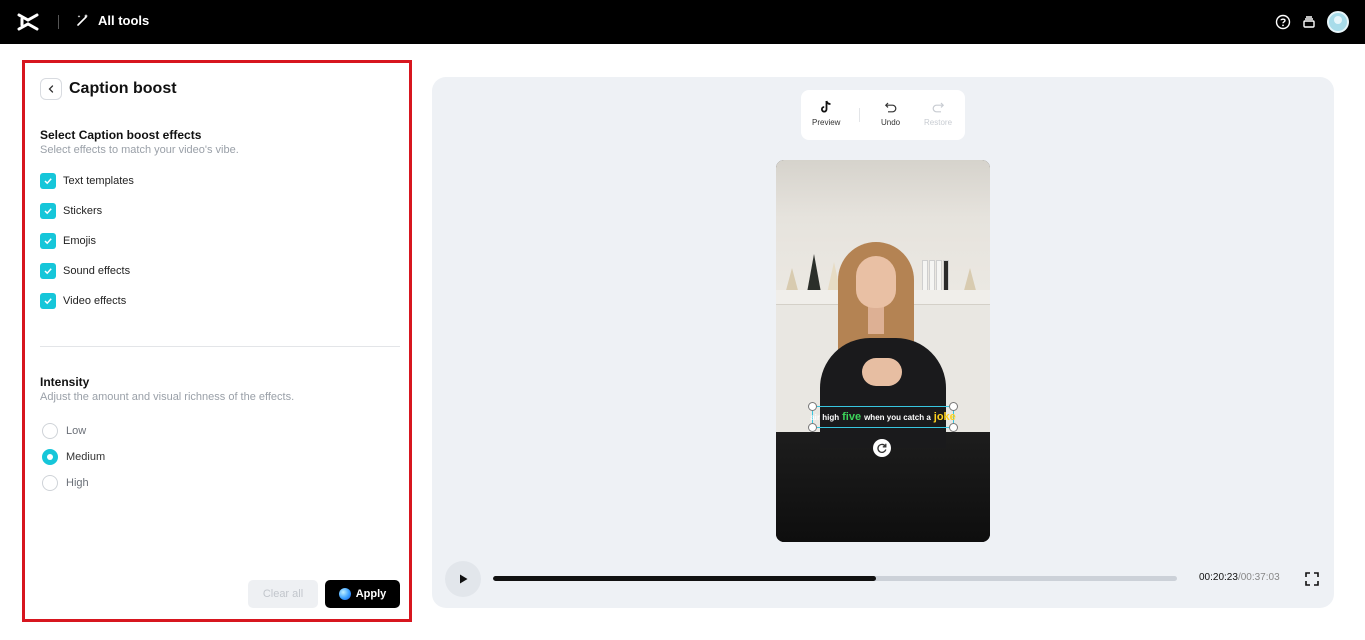 The height and width of the screenshot is (640, 1365). I want to click on tiktok-icon, so click(826, 107).